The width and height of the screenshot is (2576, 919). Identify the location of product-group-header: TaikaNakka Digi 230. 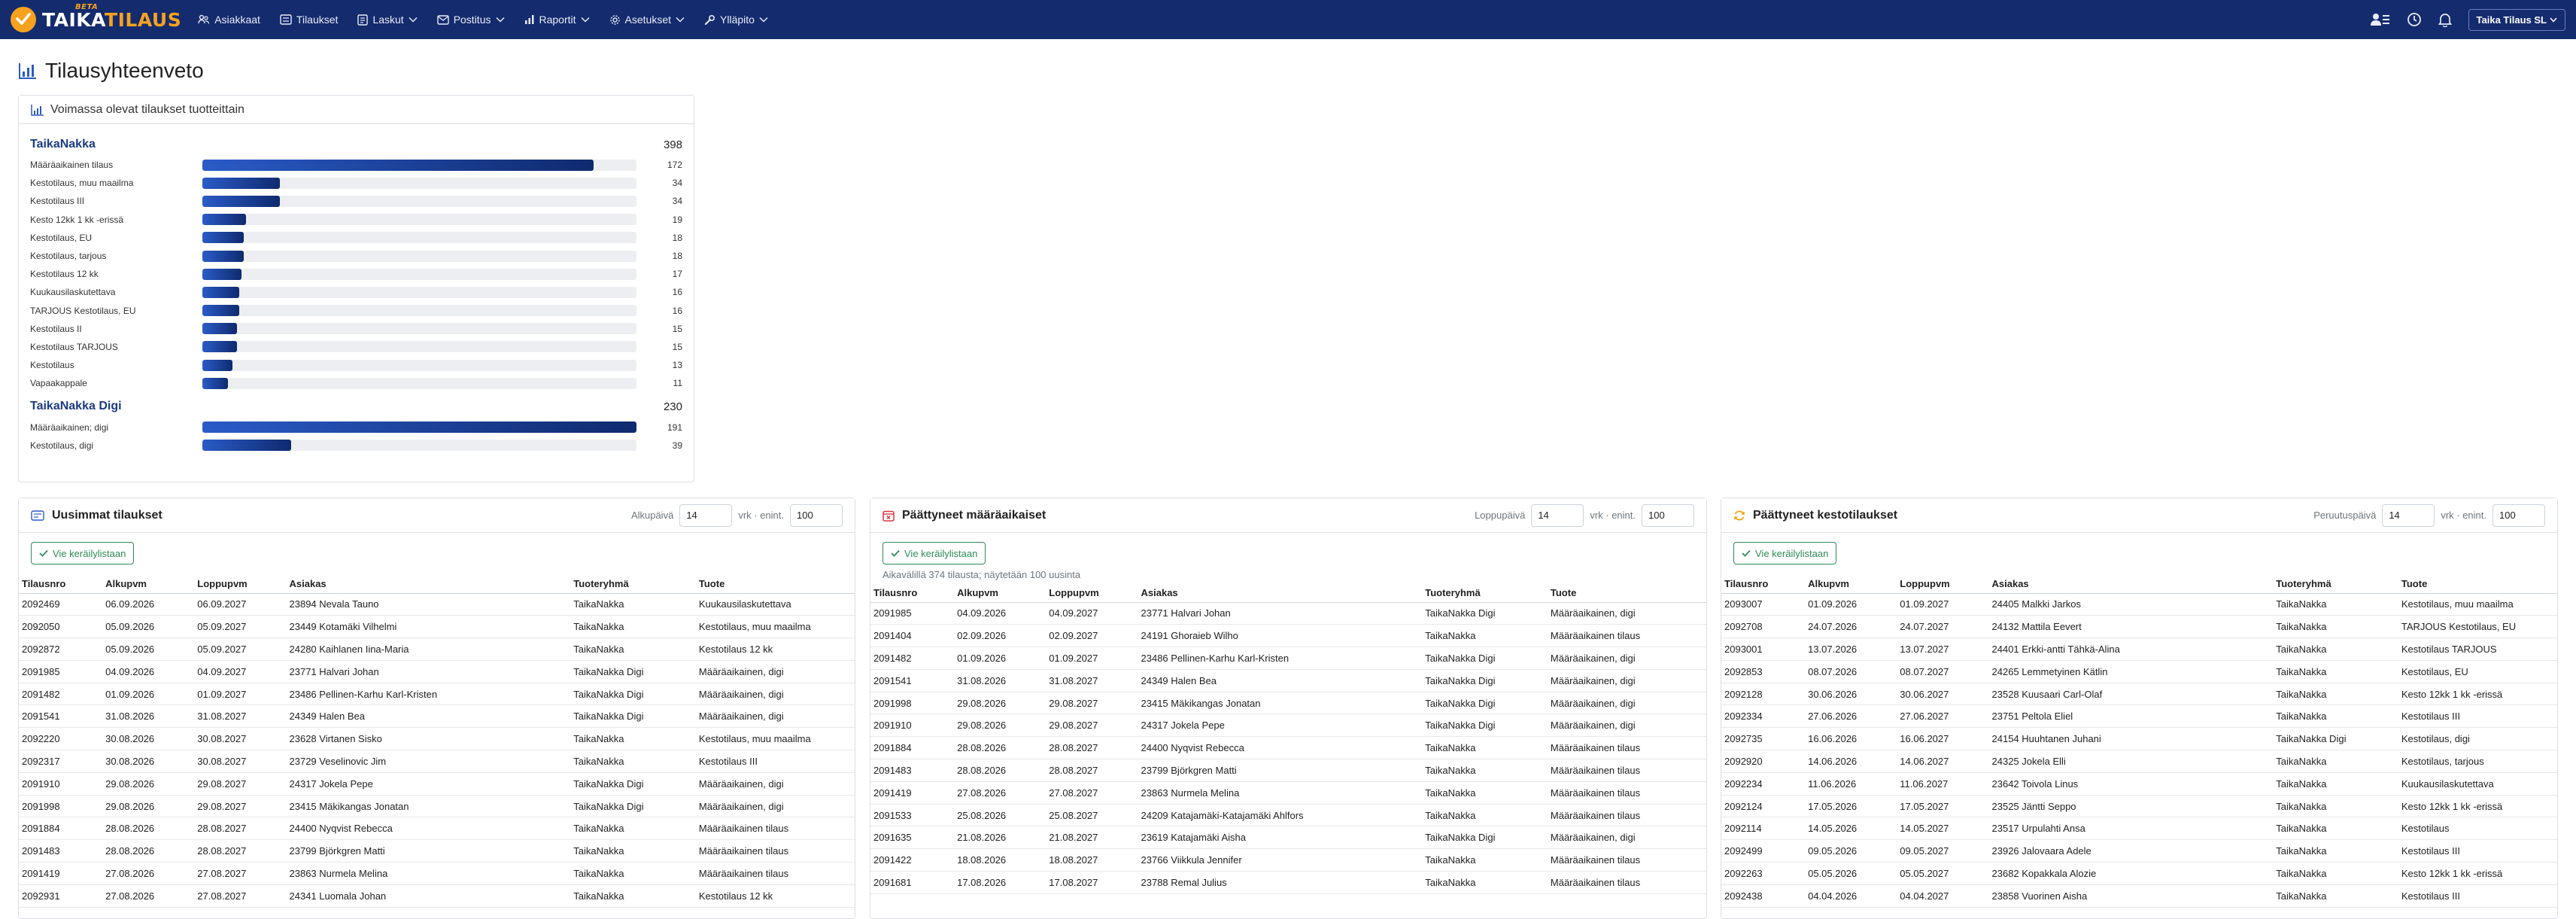
(356, 406).